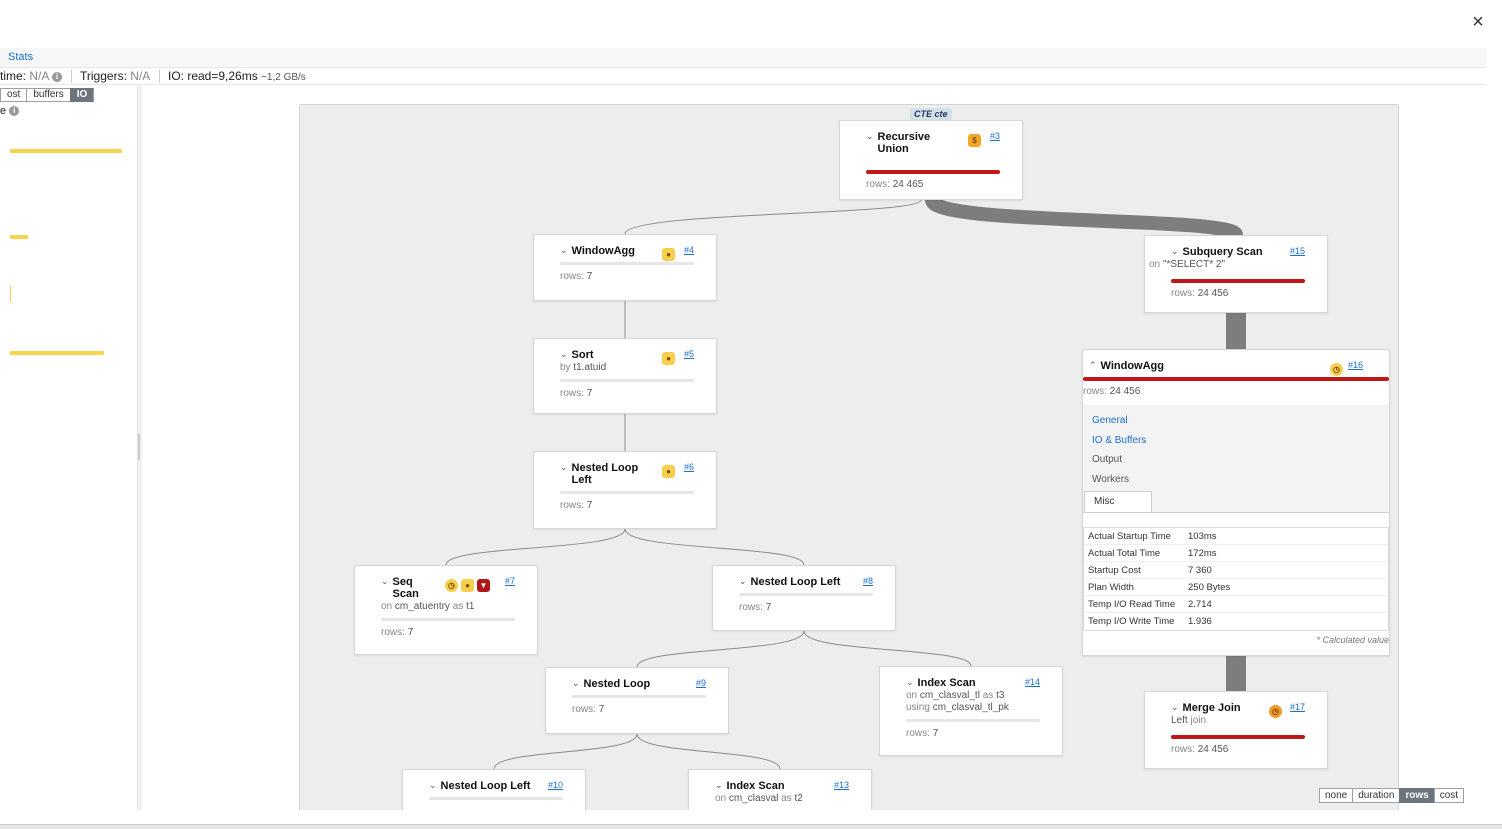  I want to click on stats-tab: Stats, so click(20, 57).